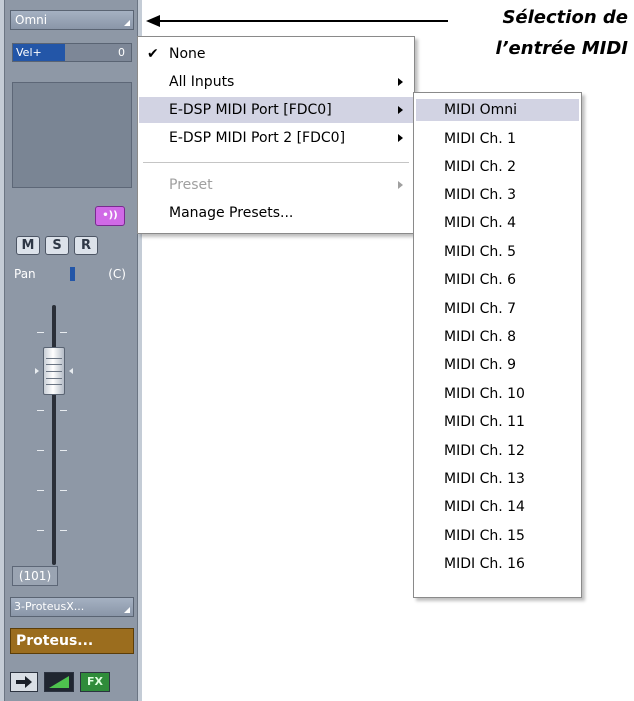 This screenshot has width=634, height=701. I want to click on submenu-item-label: MIDI Ch. 16, so click(484, 564).